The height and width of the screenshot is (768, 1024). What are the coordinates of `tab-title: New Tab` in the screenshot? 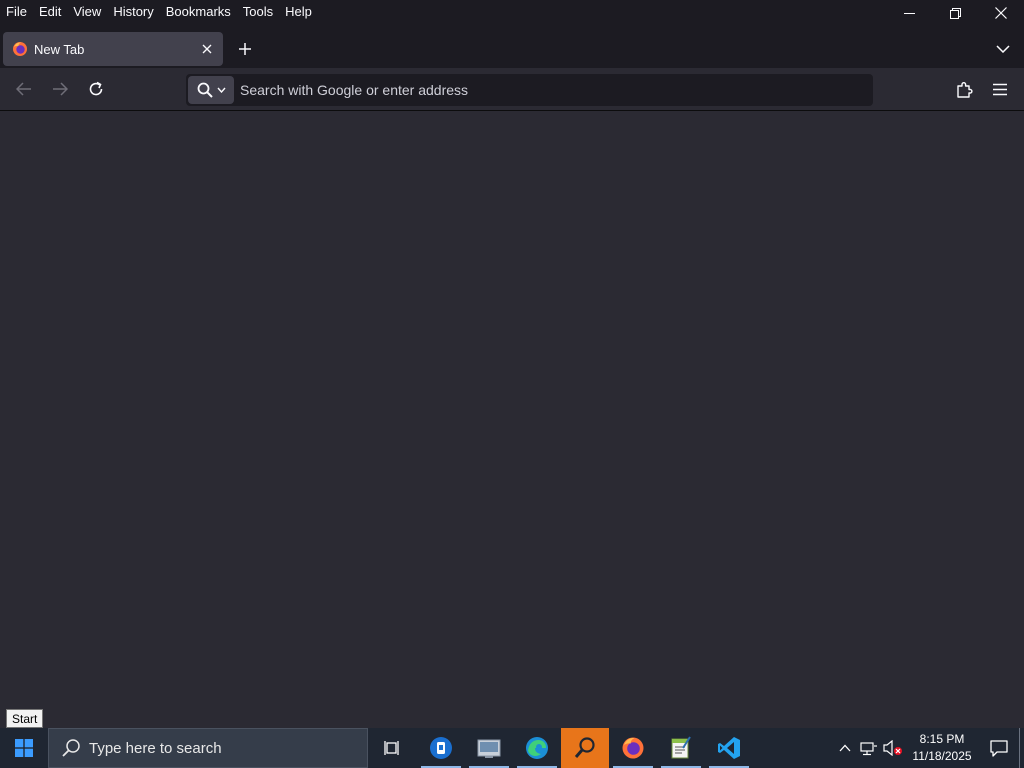 It's located at (59, 49).